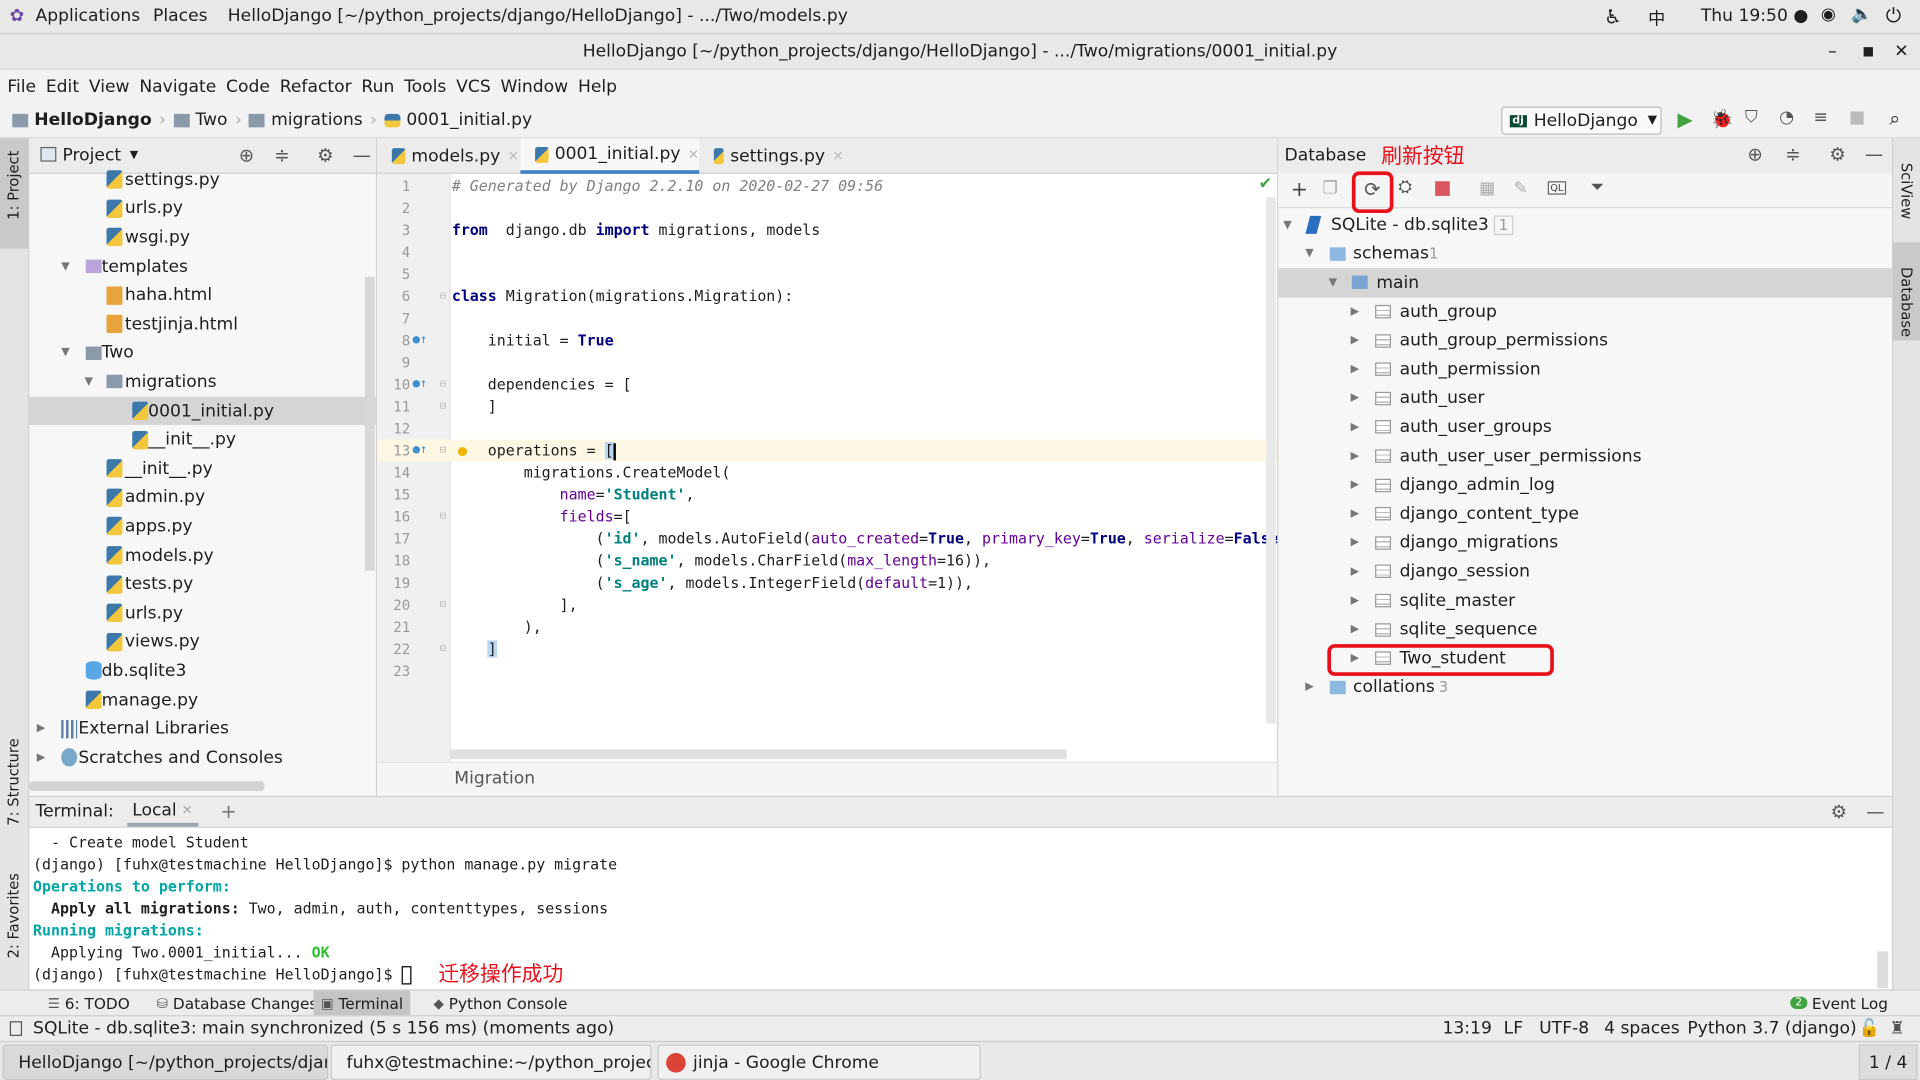 This screenshot has width=1920, height=1080. Describe the element at coordinates (1584, 311) in the screenshot. I see `table-auth-group: ▶ auth_group` at that location.